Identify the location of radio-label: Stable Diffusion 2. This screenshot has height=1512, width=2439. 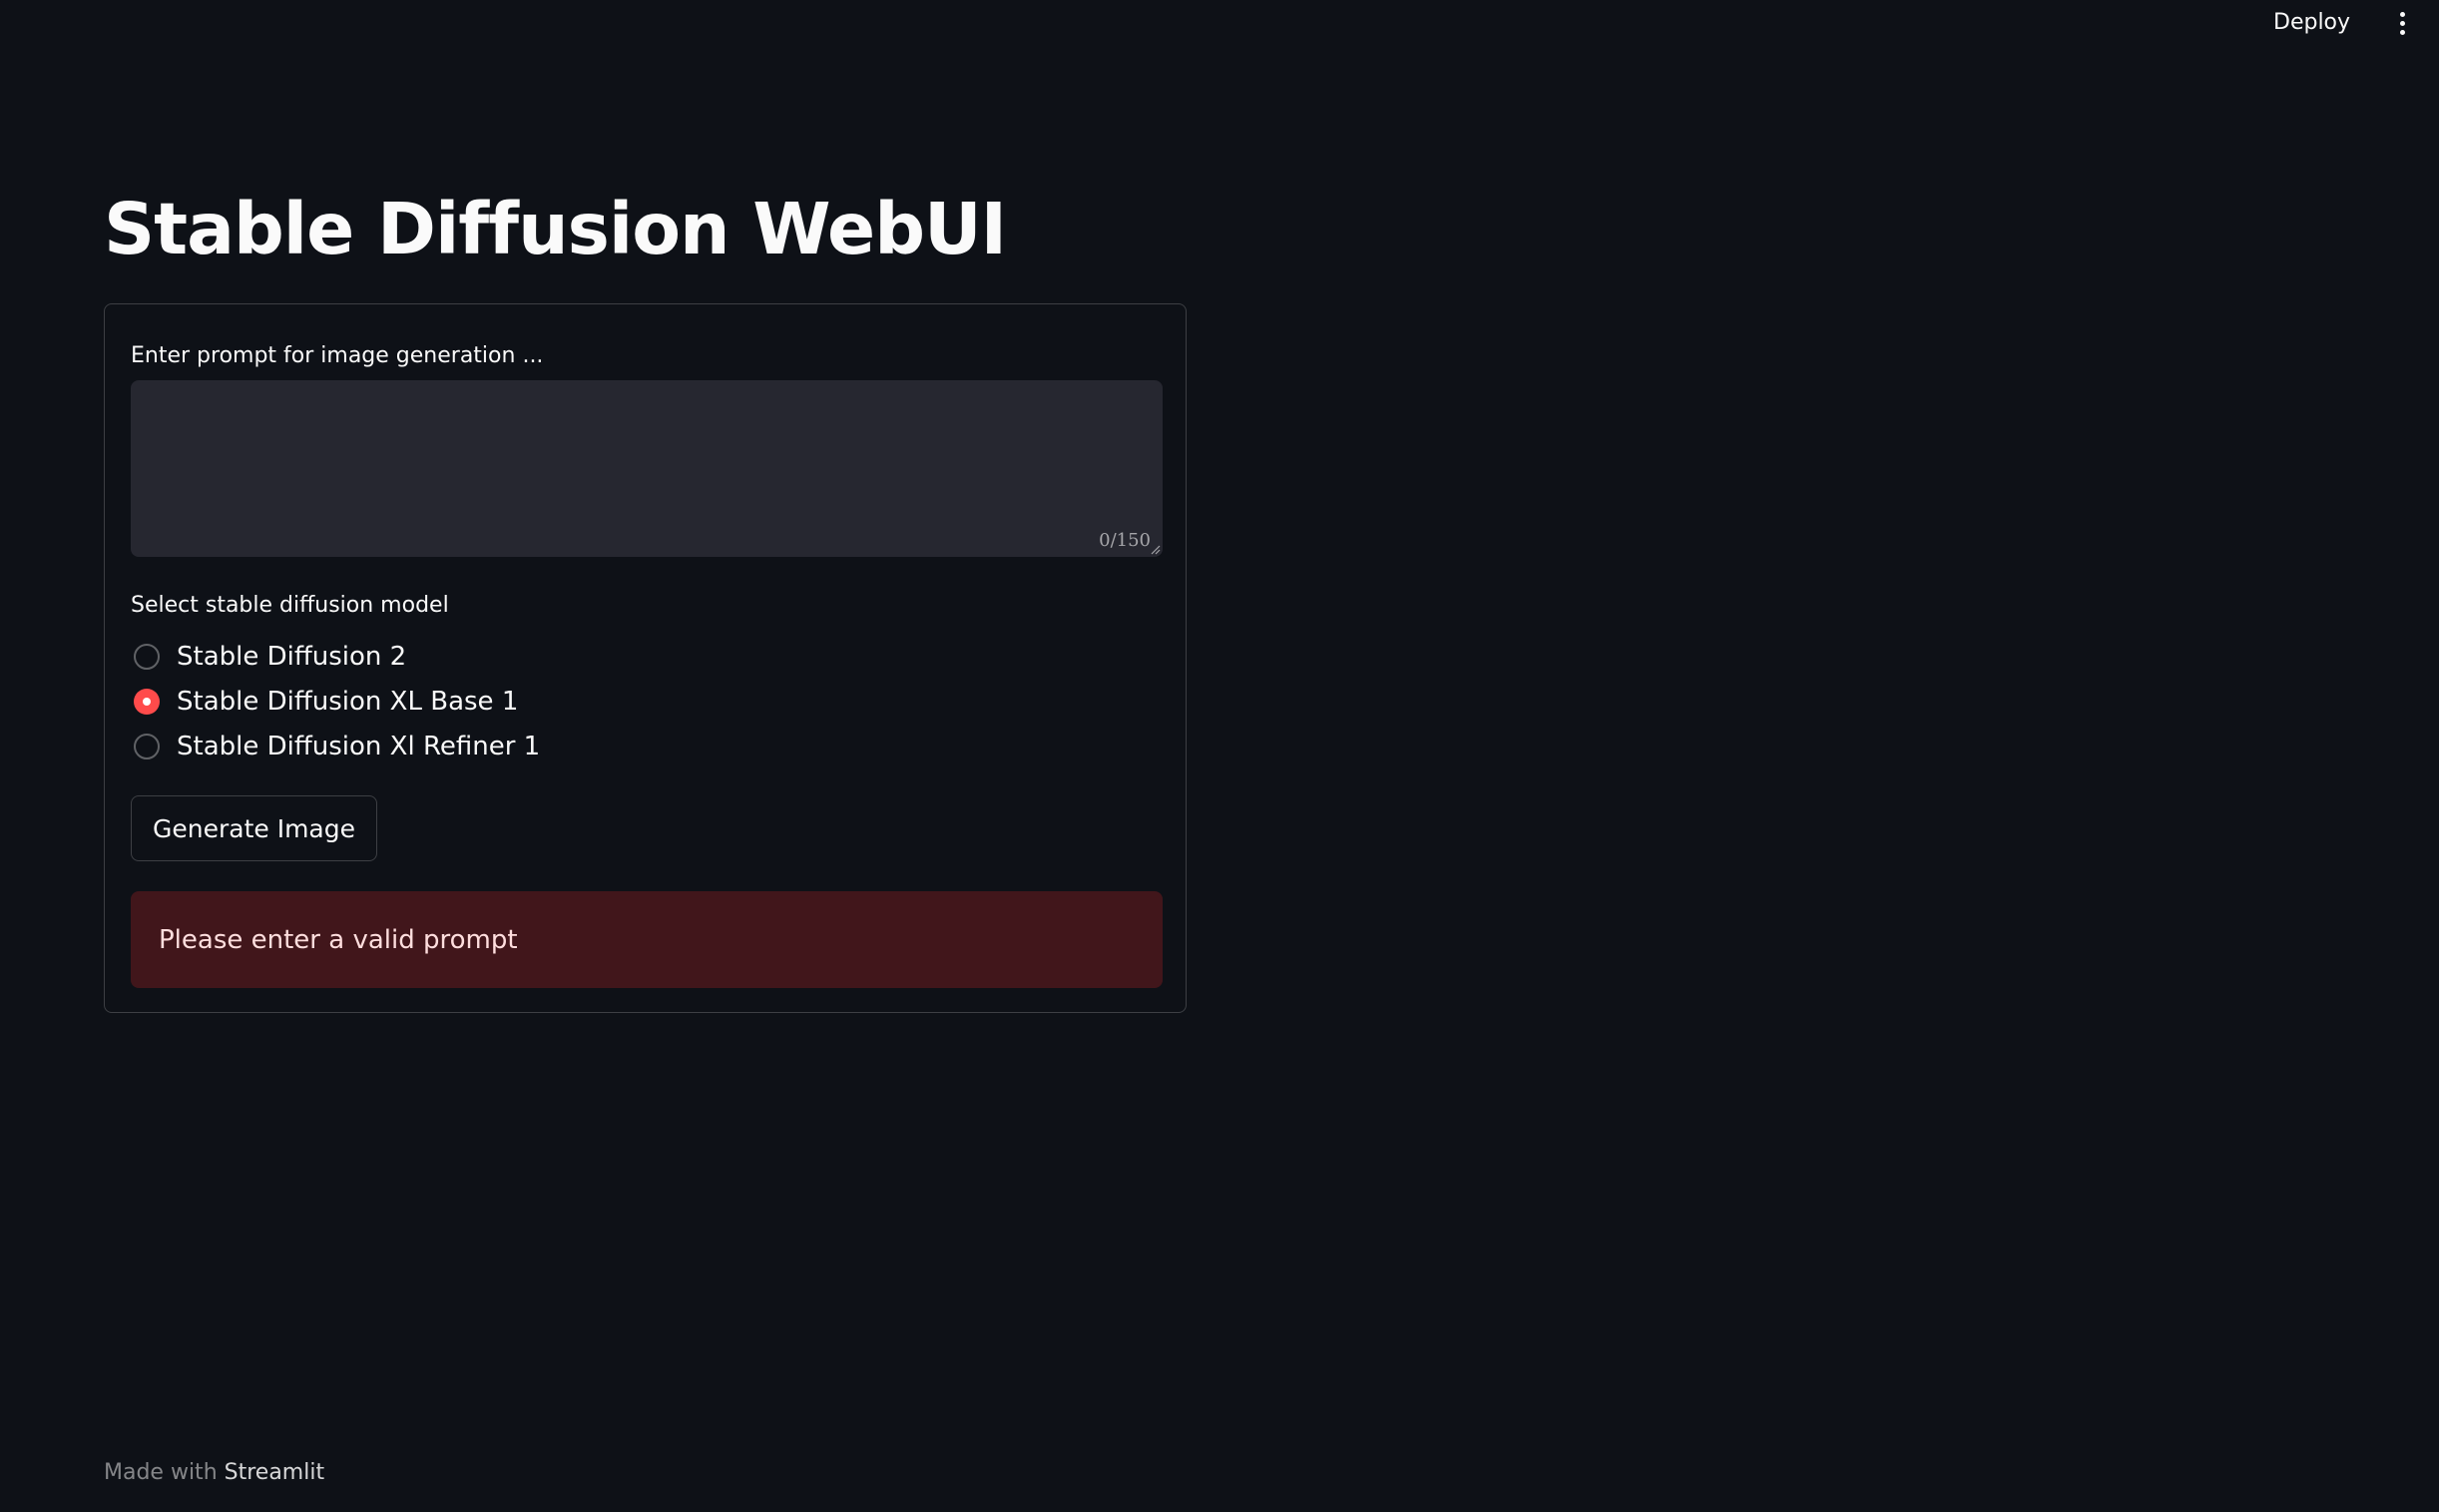
(292, 656).